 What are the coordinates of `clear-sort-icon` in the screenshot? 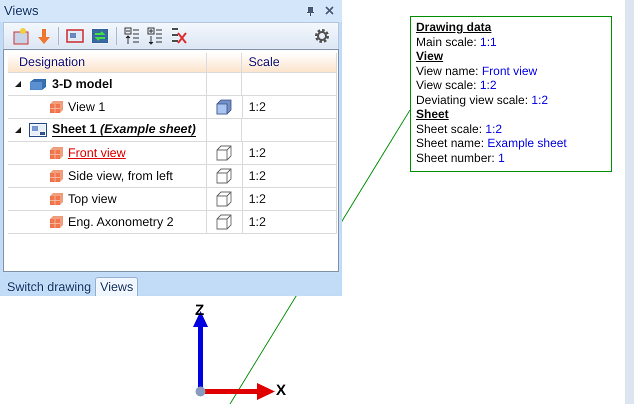 It's located at (179, 35).